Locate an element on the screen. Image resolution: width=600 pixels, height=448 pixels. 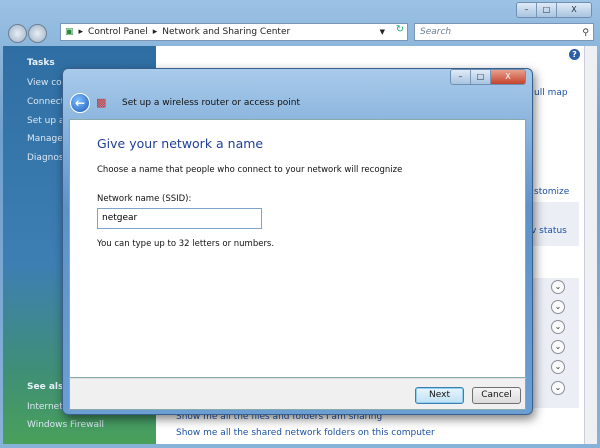
dropdown-arrow-icon: ▼ is located at coordinates (382, 32).